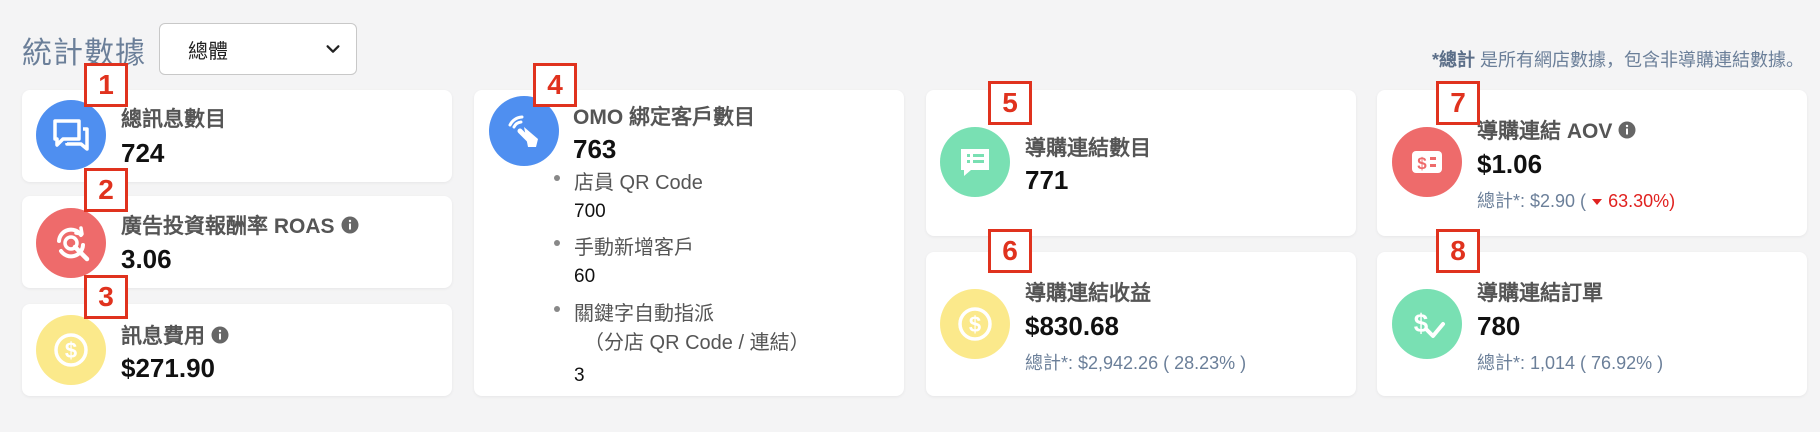 The width and height of the screenshot is (1820, 432). What do you see at coordinates (644, 314) in the screenshot?
I see `omo-item-label: 關鍵字自動指派` at bounding box center [644, 314].